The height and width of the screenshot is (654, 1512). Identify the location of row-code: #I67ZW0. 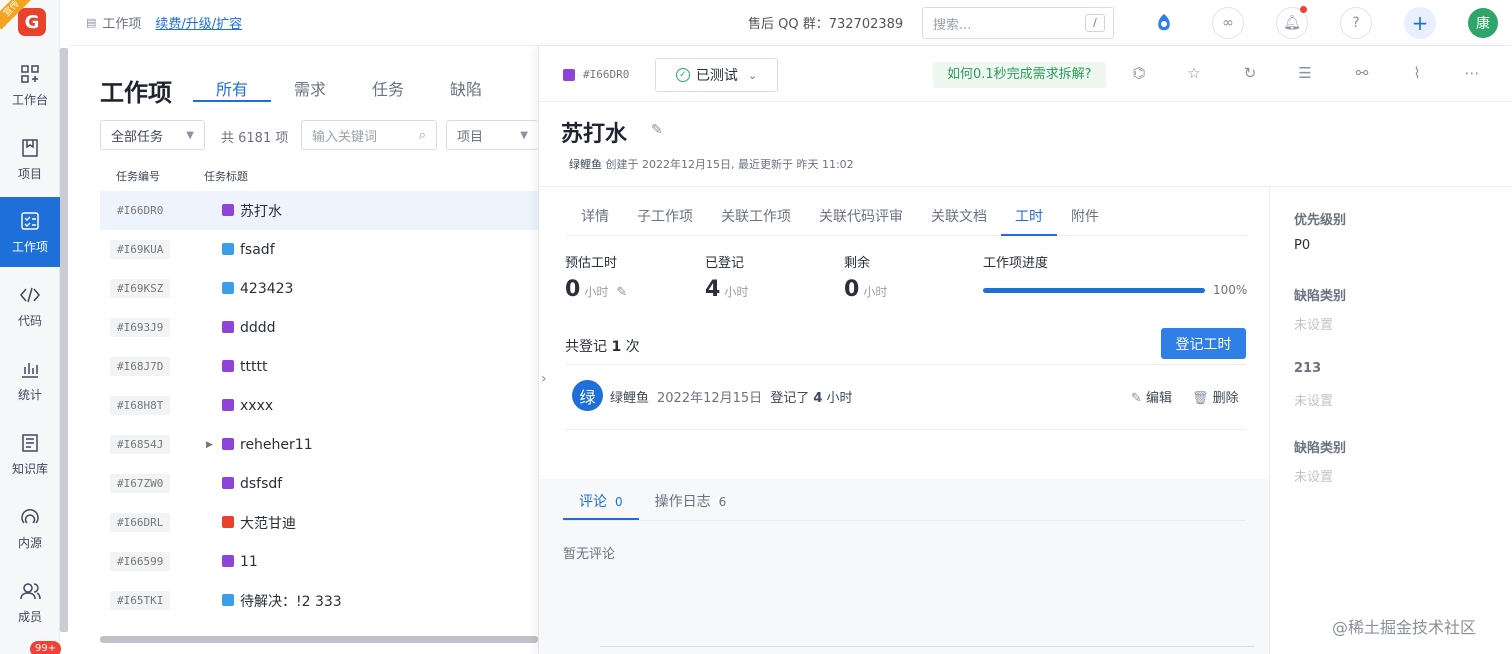
(140, 483).